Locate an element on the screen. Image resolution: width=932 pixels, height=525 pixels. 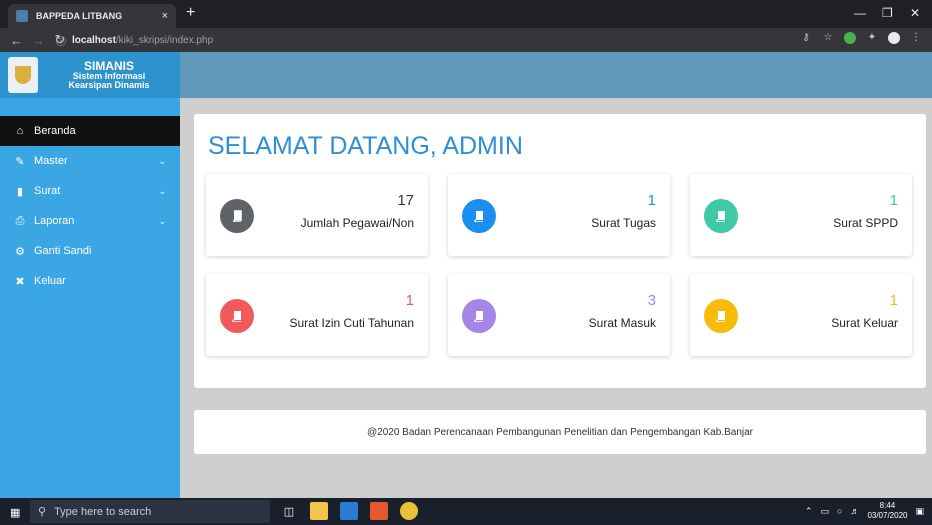
info-icon: ⓘ is located at coordinates (61, 40).